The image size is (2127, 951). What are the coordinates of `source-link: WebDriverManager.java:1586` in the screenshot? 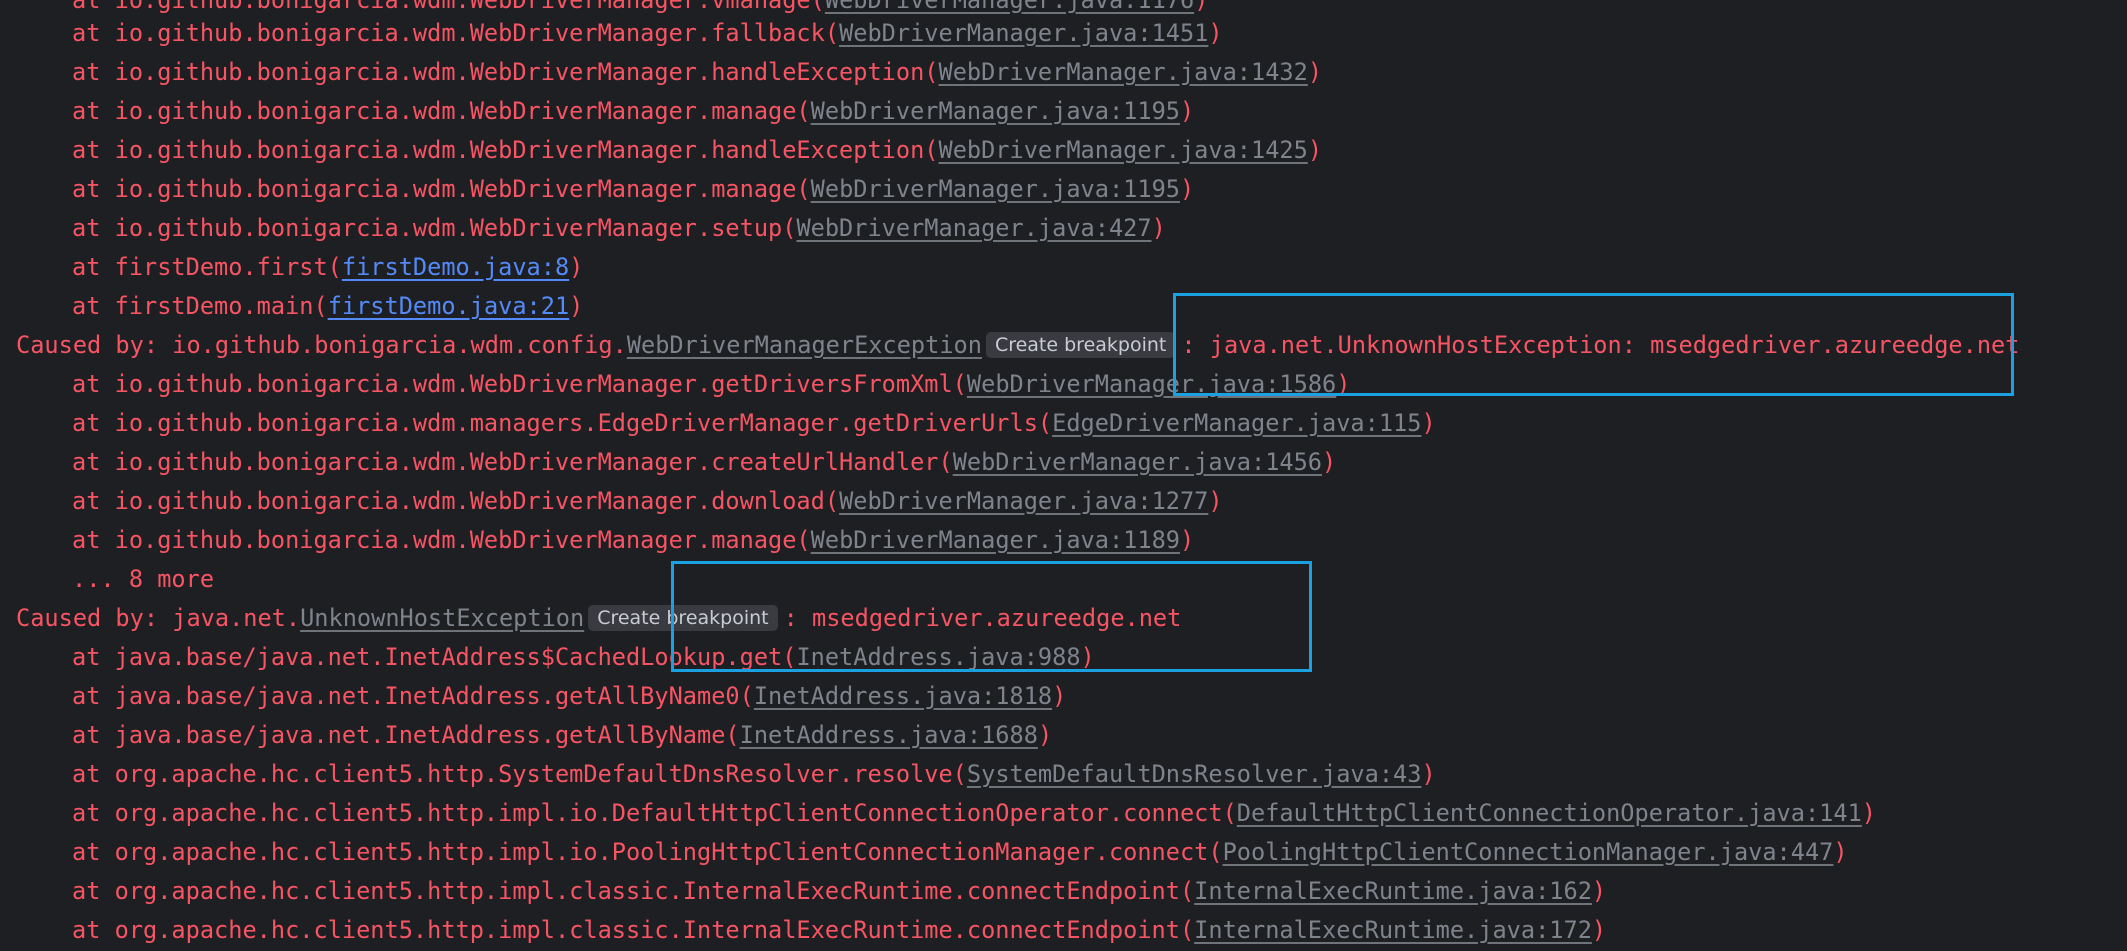 It's located at (1151, 384).